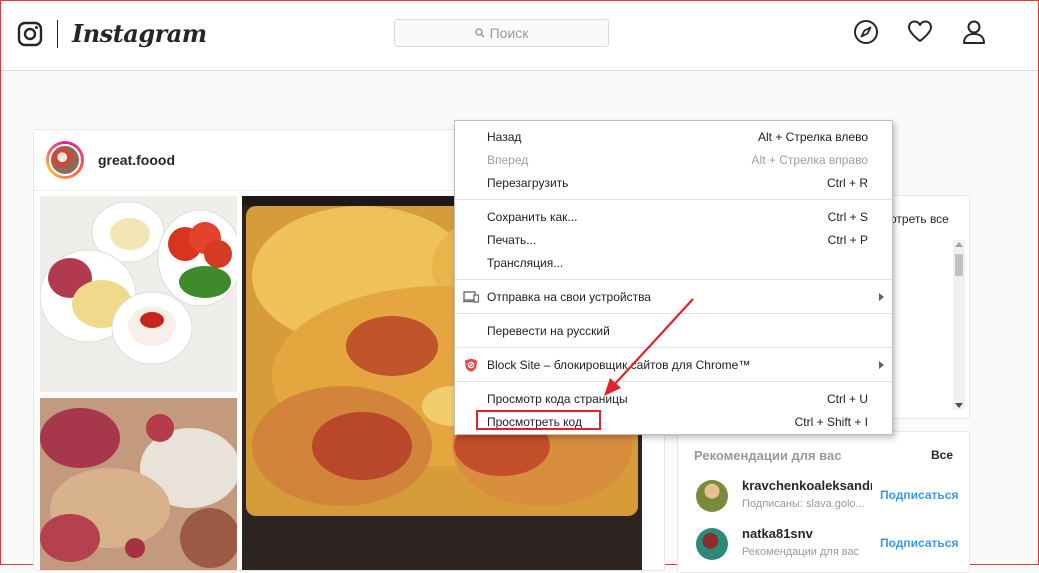  I want to click on menu-item-label: Отправка на свои устройства, so click(569, 297).